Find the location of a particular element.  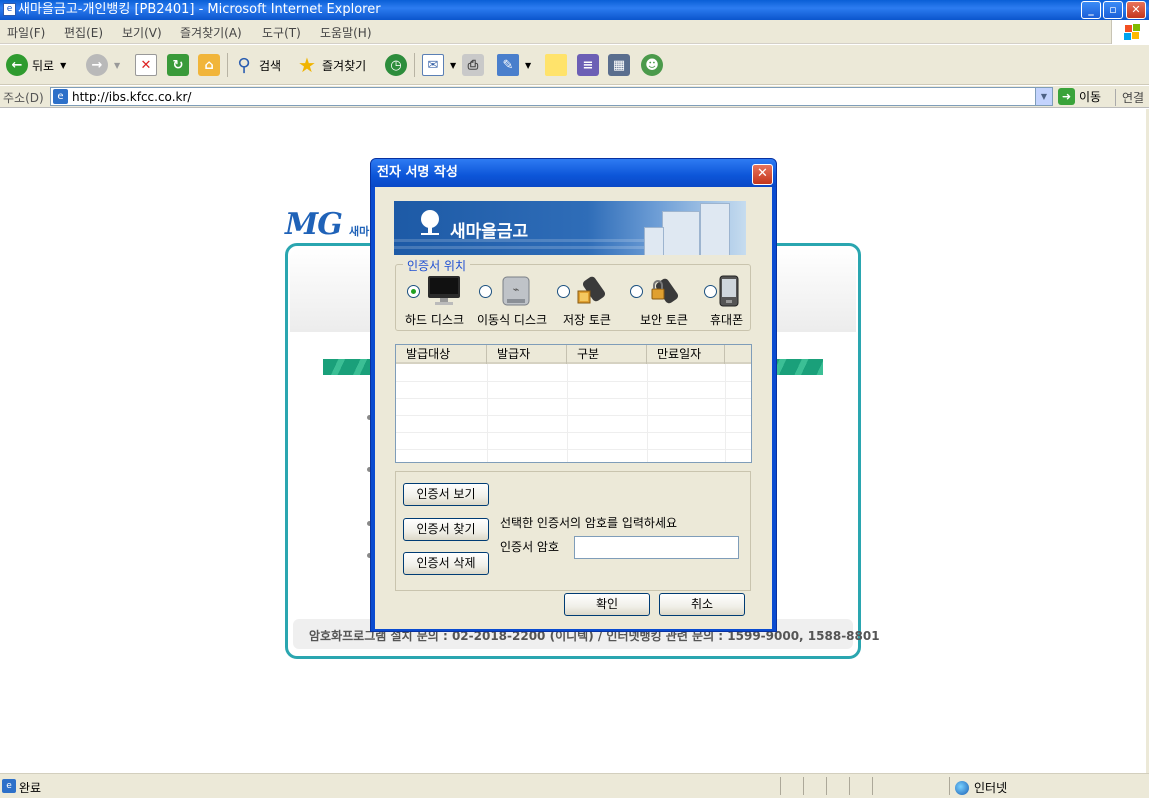

menu-tools: 도구(T) is located at coordinates (281, 32).